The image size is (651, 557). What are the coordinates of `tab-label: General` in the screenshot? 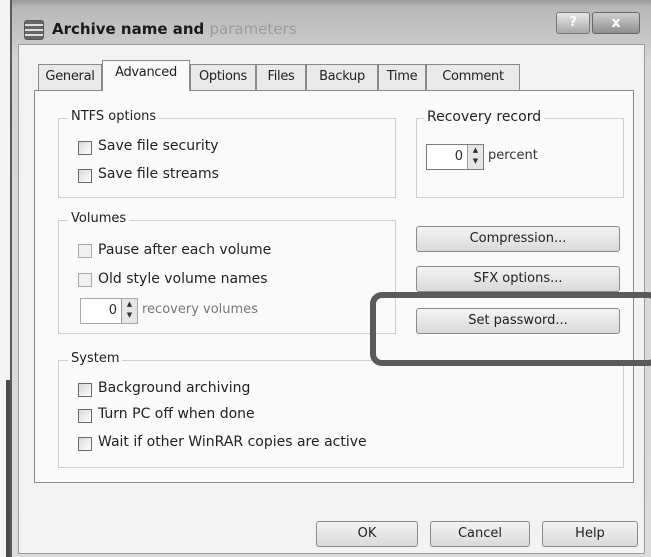 It's located at (70, 76).